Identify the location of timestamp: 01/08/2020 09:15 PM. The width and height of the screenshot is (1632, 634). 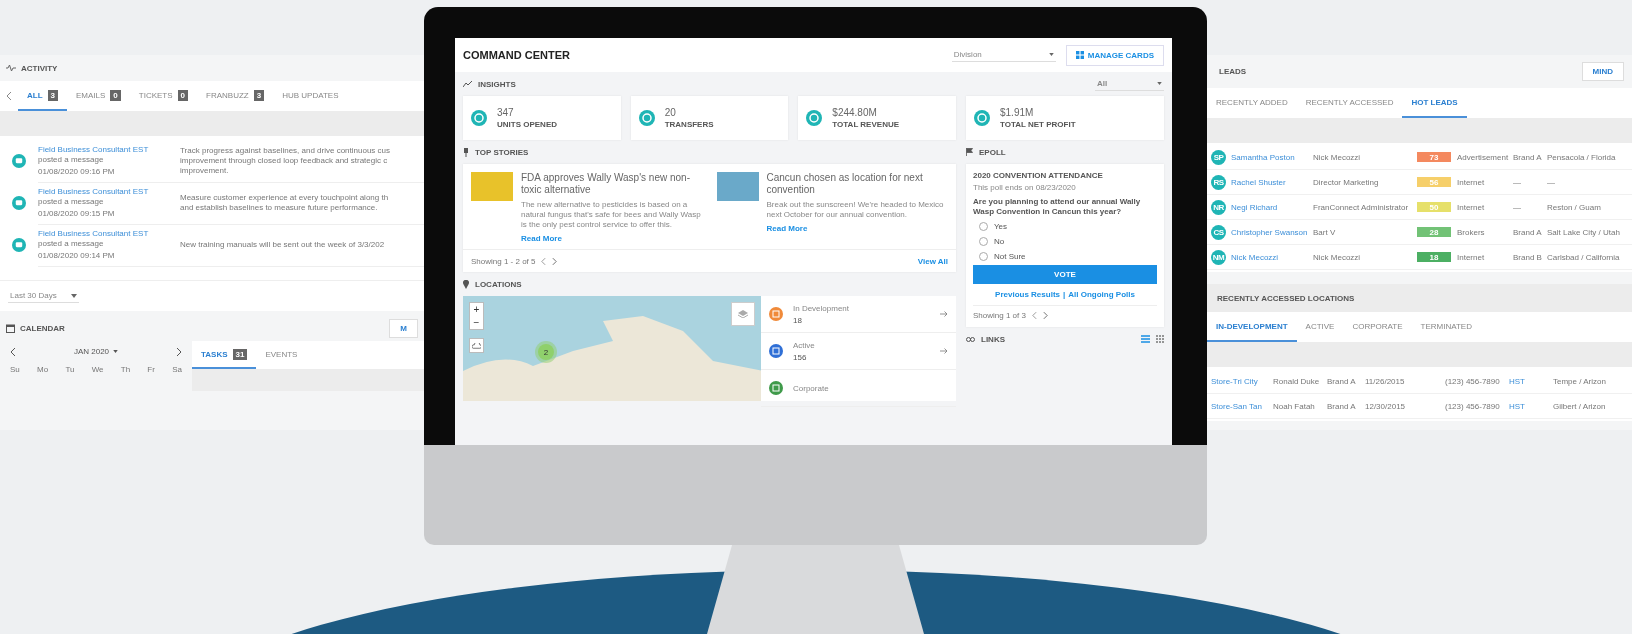
(77, 213).